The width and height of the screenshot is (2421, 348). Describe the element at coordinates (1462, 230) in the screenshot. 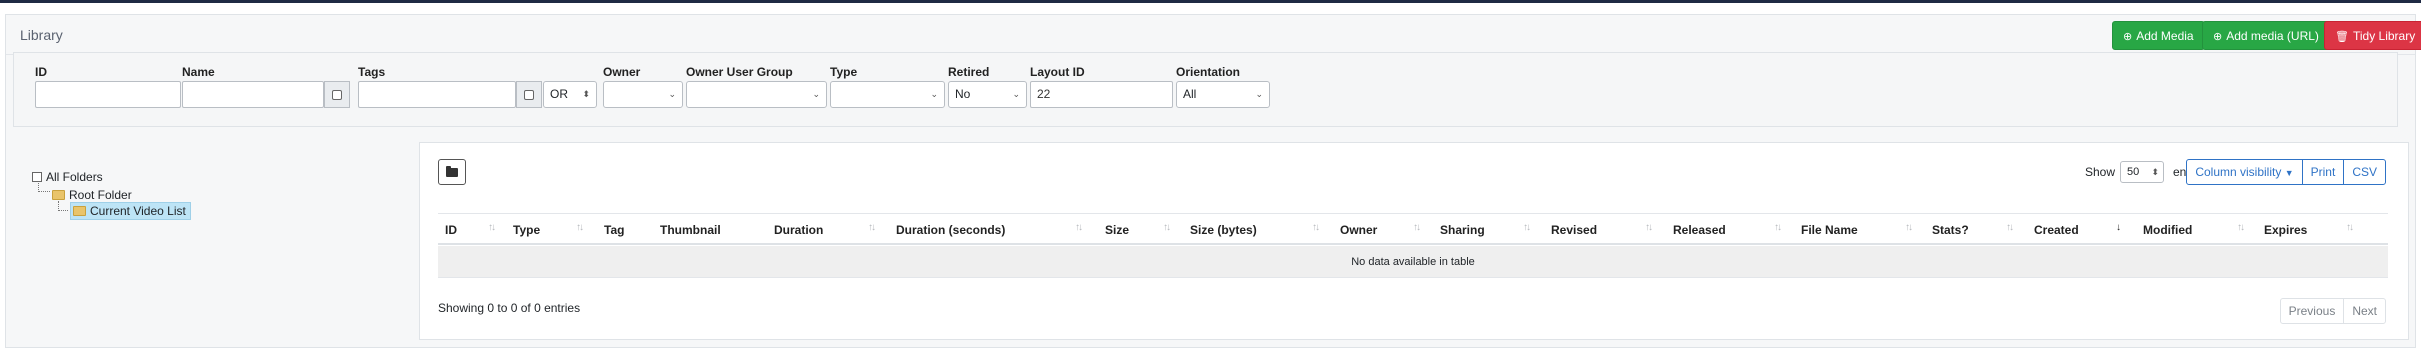

I see `column-header-sharing: Sharing` at that location.